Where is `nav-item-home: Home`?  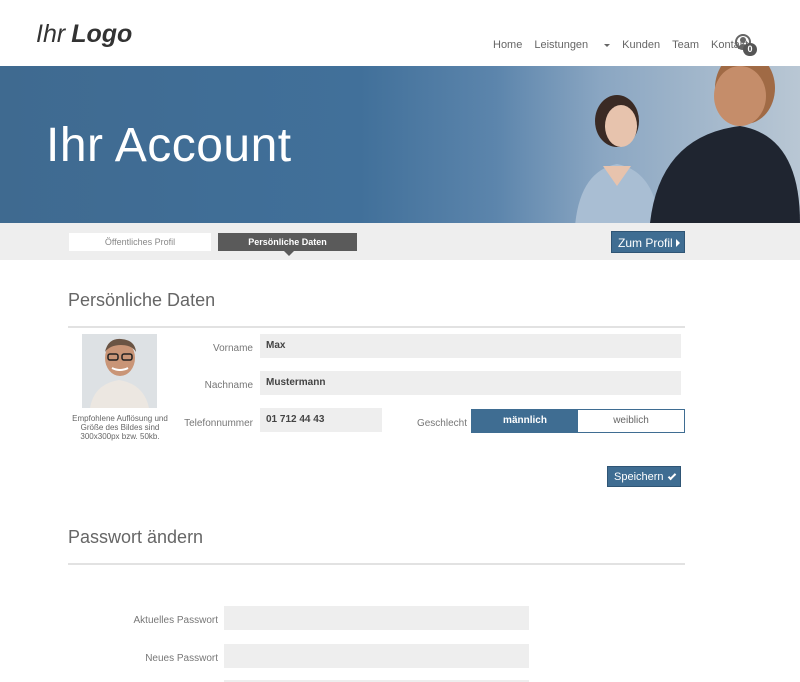 nav-item-home: Home is located at coordinates (507, 45).